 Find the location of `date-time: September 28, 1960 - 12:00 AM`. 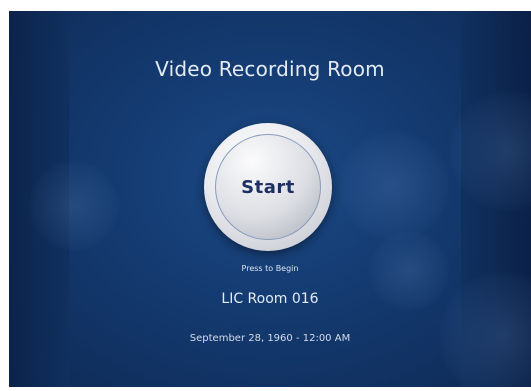

date-time: September 28, 1960 - 12:00 AM is located at coordinates (270, 338).